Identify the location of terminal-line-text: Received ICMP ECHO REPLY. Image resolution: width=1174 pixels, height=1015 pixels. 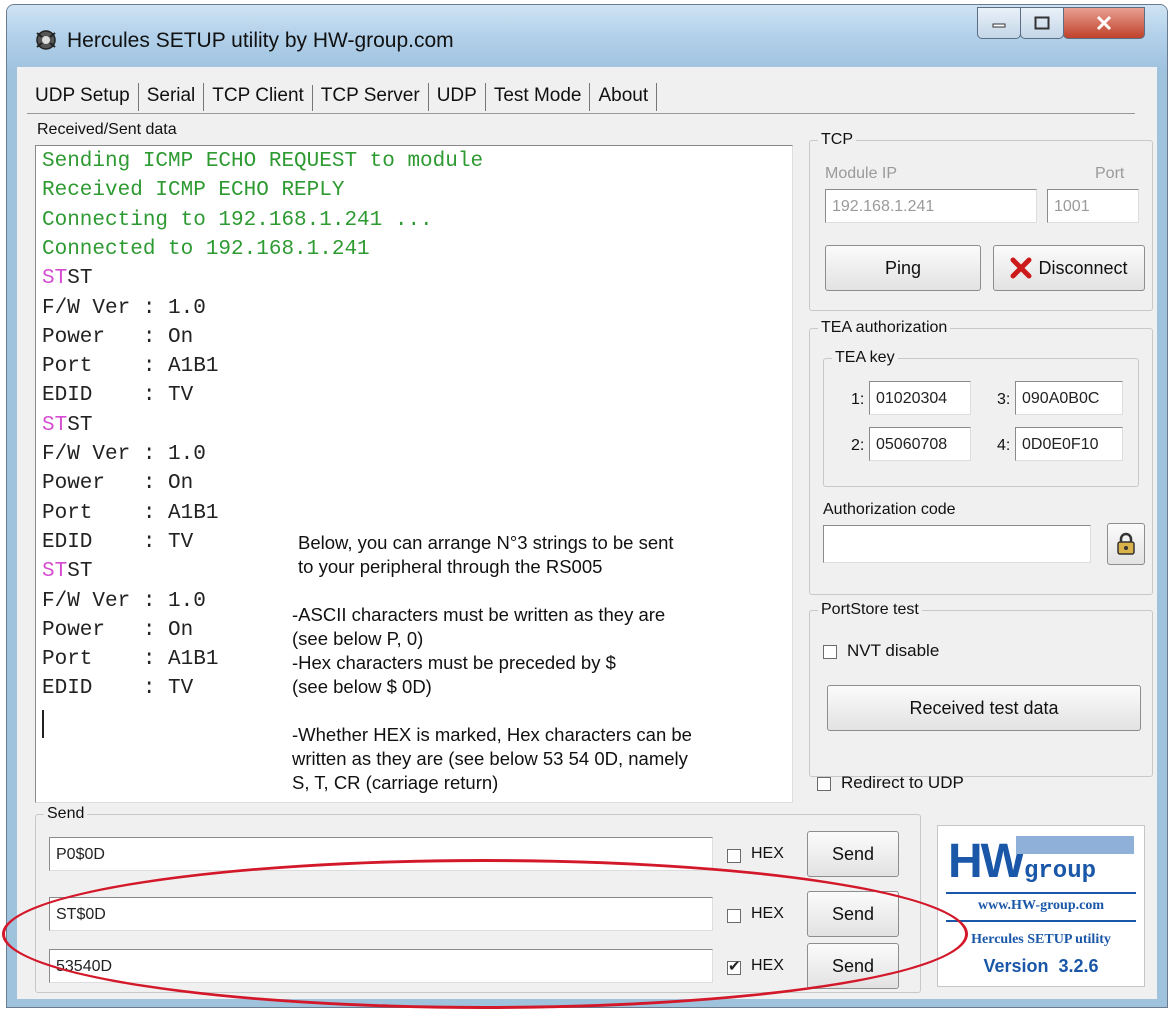
(193, 191).